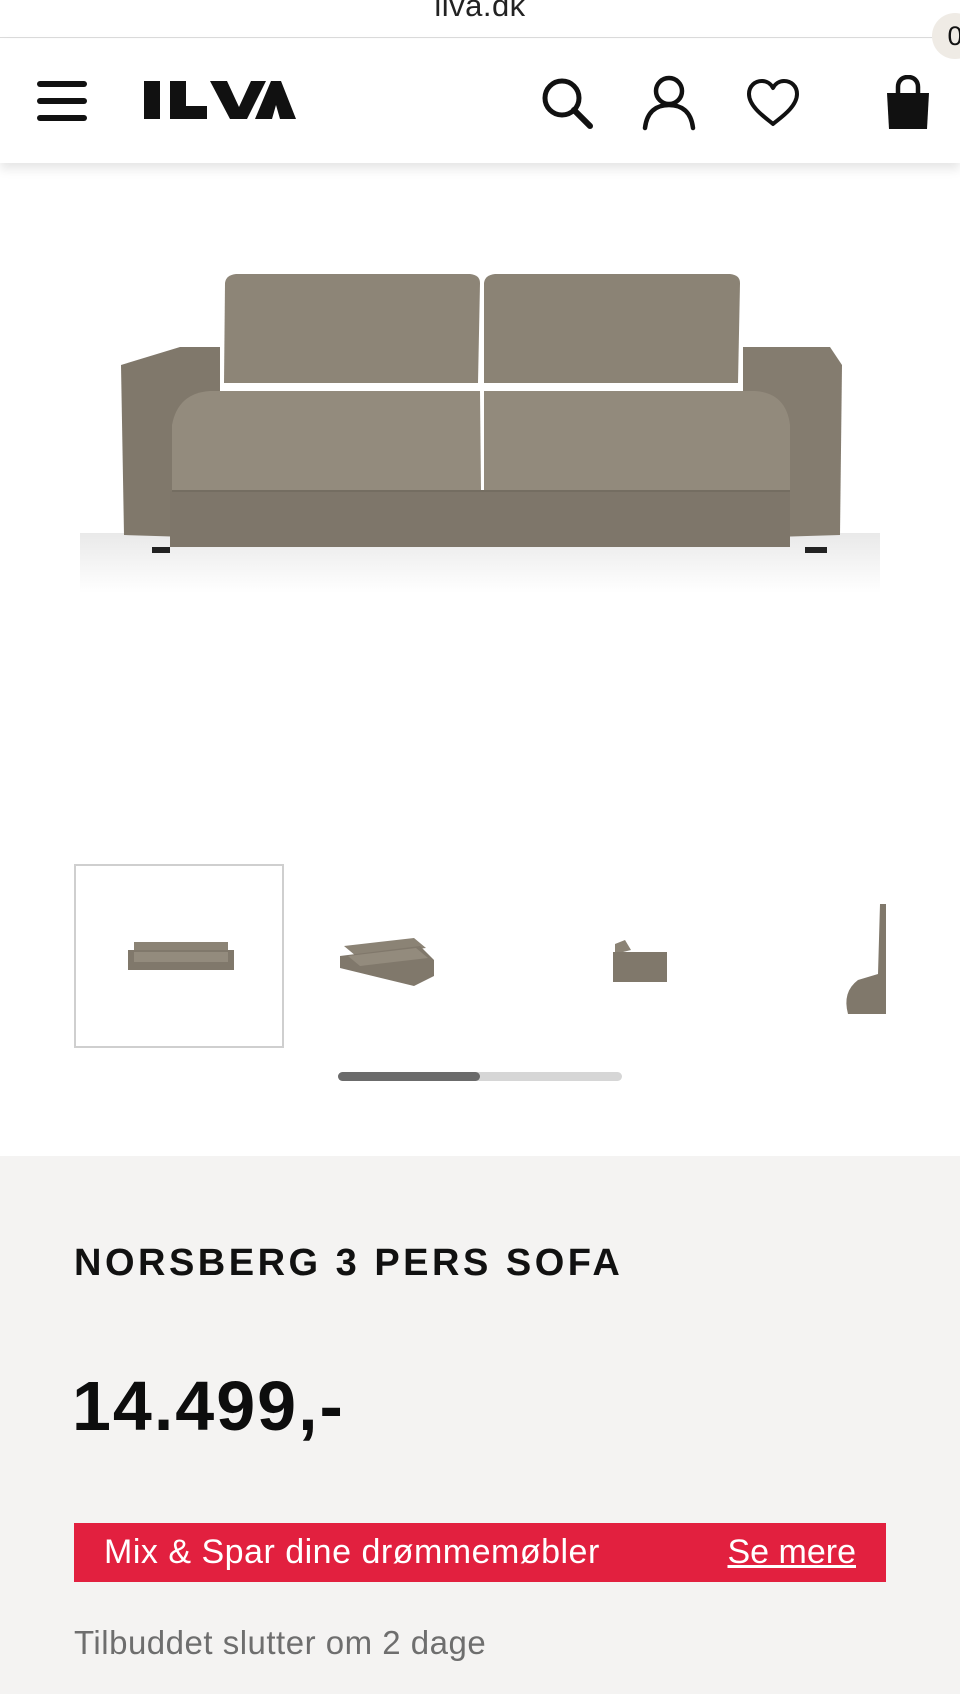  What do you see at coordinates (352, 1552) in the screenshot?
I see `promo-text: Mix & Spar dine drømmemøbler` at bounding box center [352, 1552].